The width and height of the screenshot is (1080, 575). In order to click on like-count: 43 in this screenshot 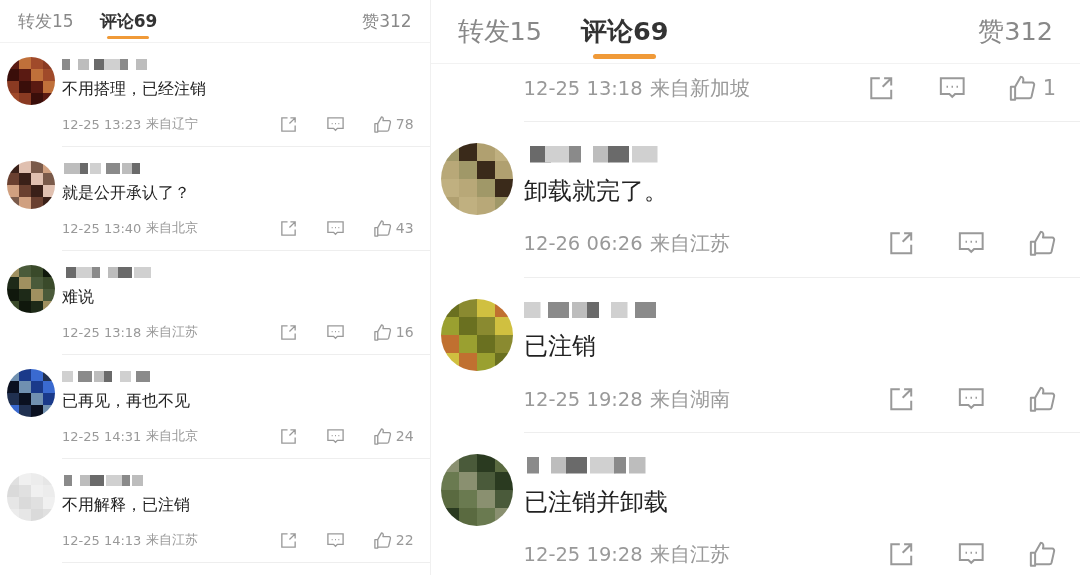, I will do `click(404, 228)`.